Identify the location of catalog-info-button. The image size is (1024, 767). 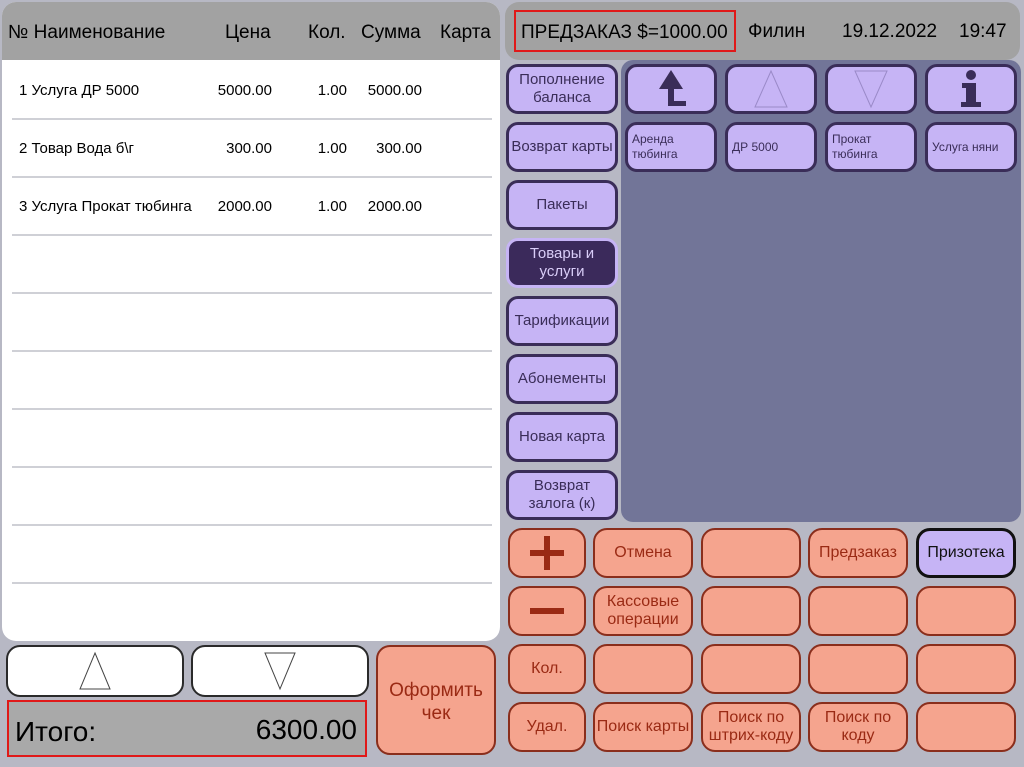
(971, 89).